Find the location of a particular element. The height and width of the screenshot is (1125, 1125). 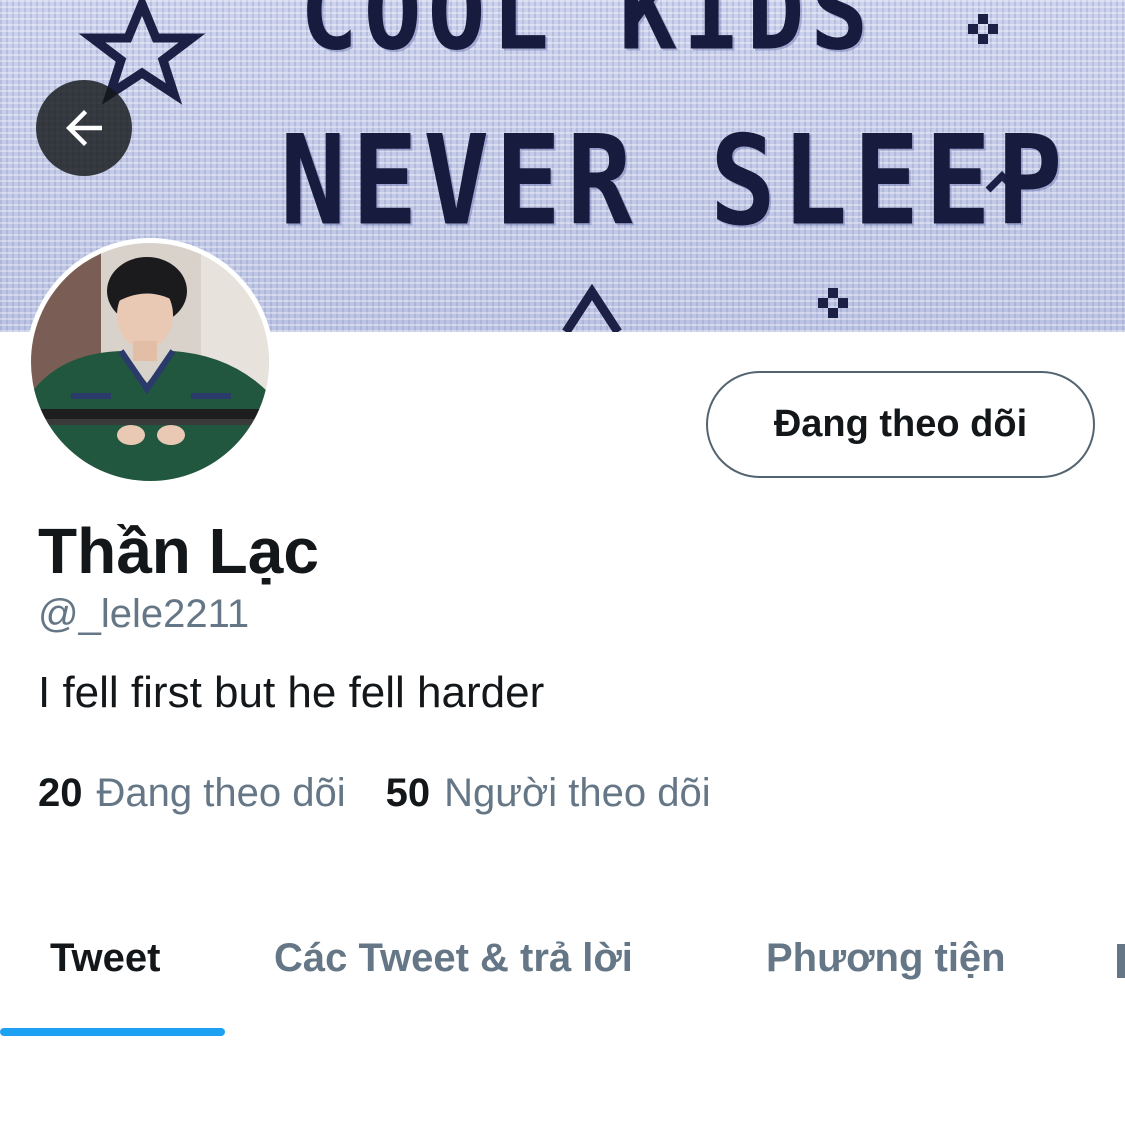

back-button is located at coordinates (84, 128).